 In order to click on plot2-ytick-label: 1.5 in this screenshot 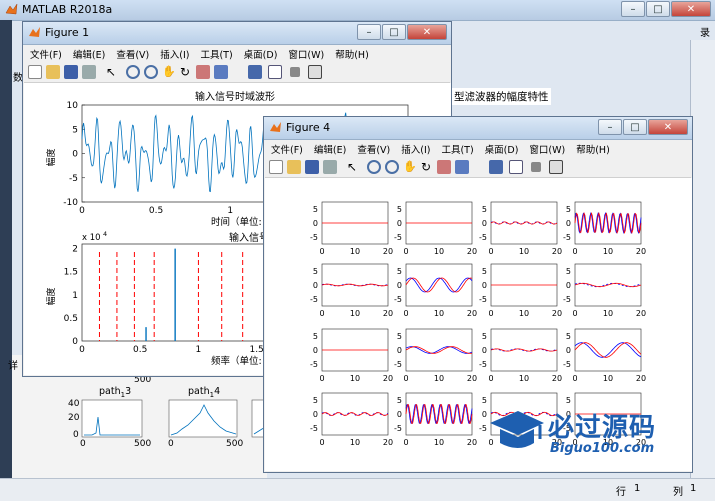, I will do `click(71, 273)`.